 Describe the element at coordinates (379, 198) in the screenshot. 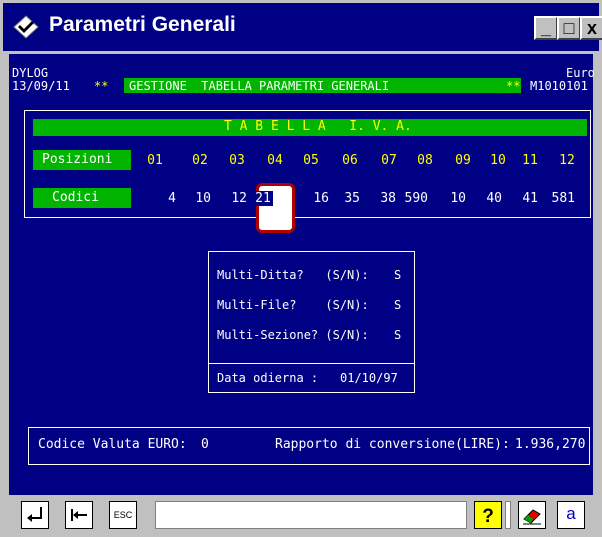

I see `code-input-07: 38` at that location.